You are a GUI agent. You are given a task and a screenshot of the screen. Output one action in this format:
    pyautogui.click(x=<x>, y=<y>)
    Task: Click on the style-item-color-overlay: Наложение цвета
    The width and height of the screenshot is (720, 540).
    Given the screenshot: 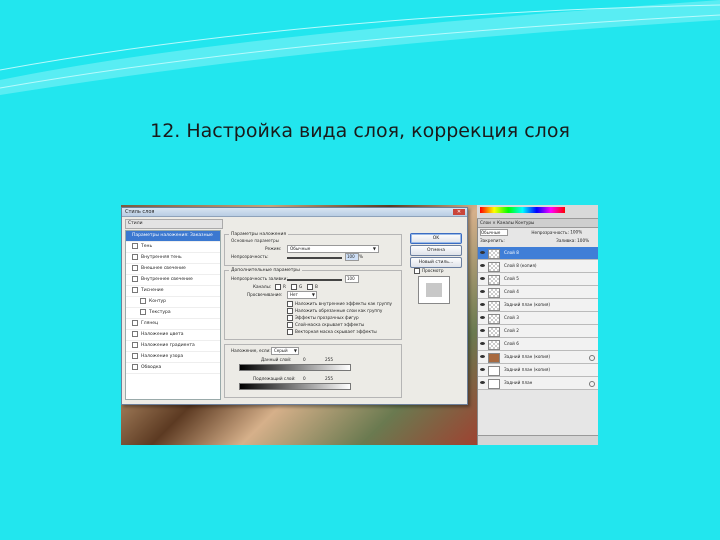 What is the action you would take?
    pyautogui.click(x=173, y=335)
    